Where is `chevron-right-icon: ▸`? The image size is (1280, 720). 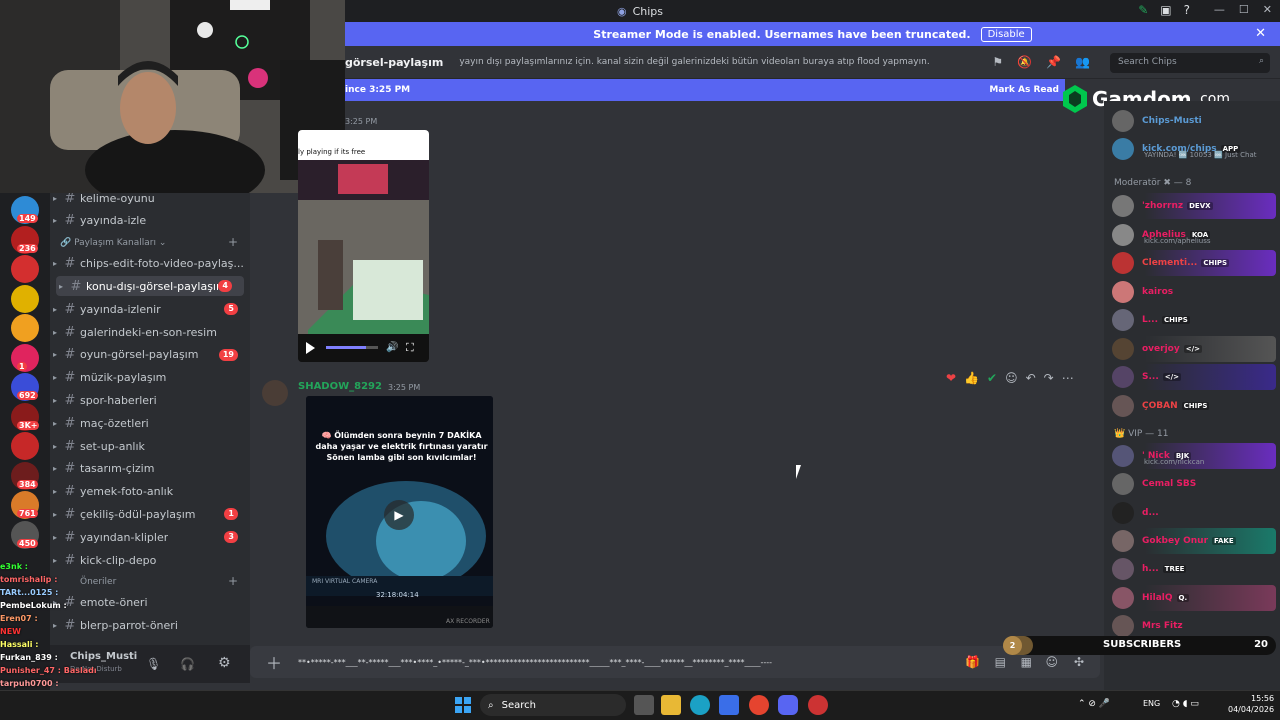
chevron-right-icon: ▸ is located at coordinates (54, 198).